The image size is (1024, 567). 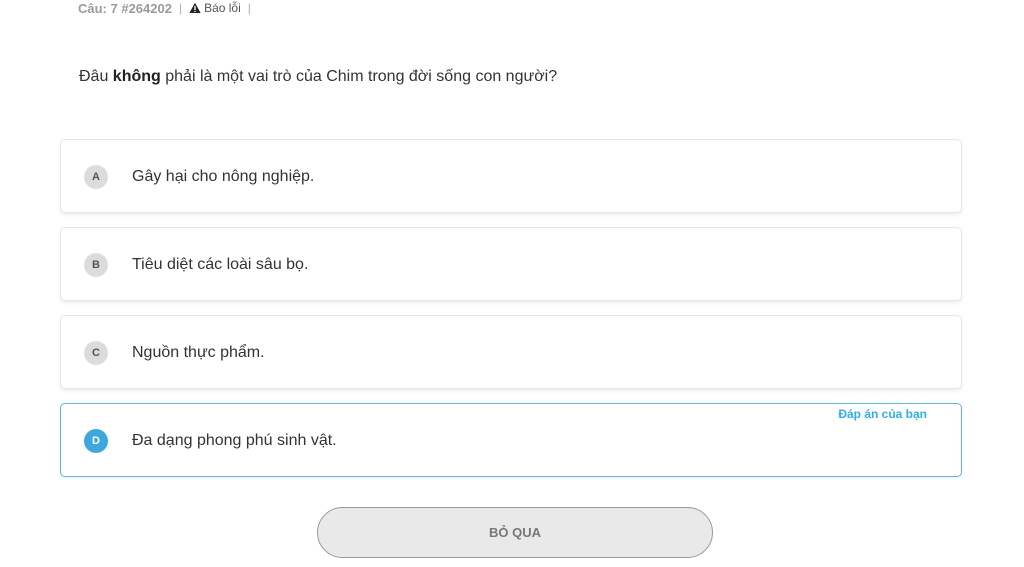 I want to click on report-error-label: Báo lỗi, so click(x=222, y=8).